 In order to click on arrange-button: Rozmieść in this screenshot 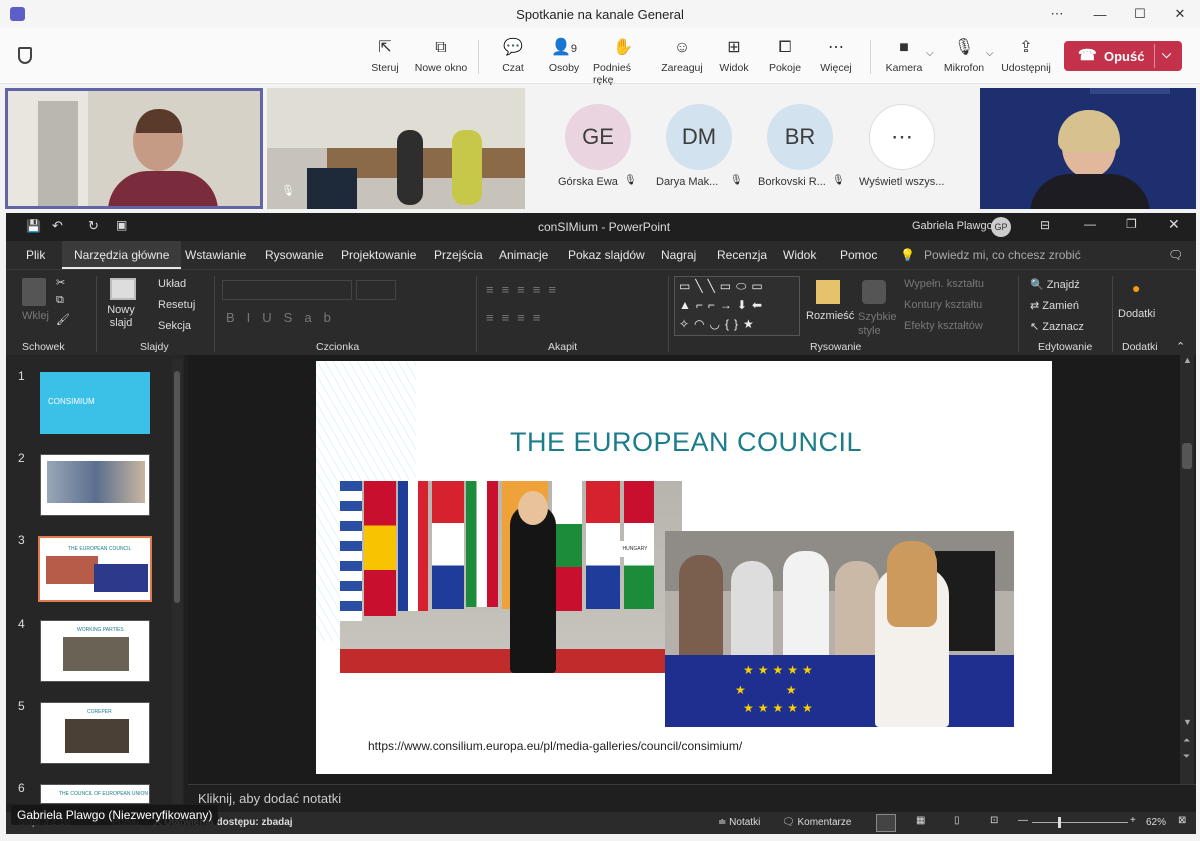, I will do `click(830, 316)`.